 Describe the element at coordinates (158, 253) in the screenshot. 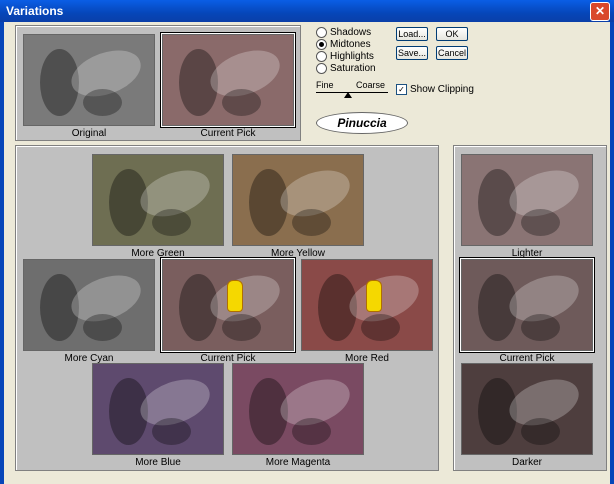

I see `more-green-label: More Green` at that location.